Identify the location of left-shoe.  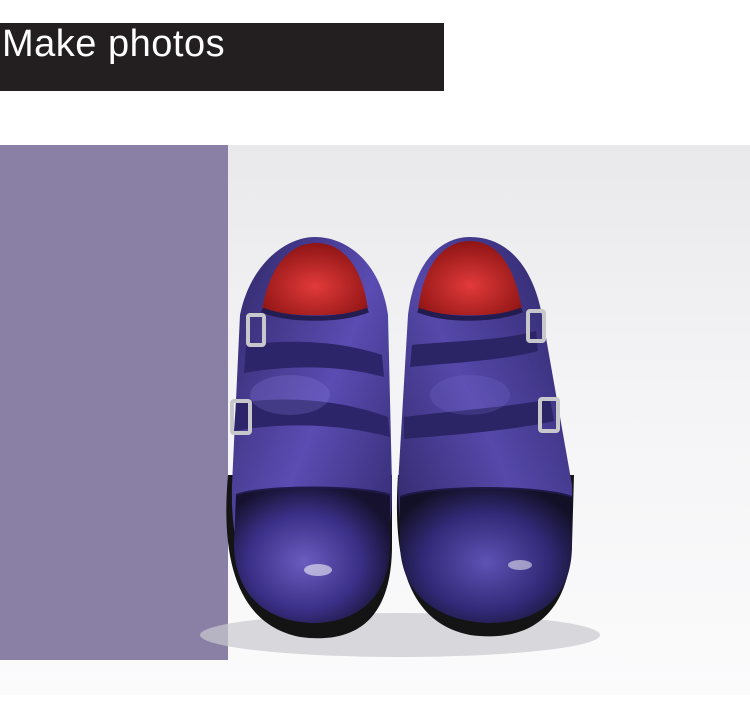
(309, 438).